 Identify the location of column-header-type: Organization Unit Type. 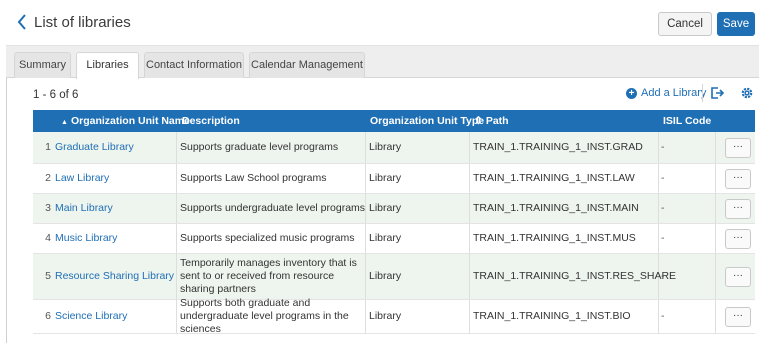
(427, 121).